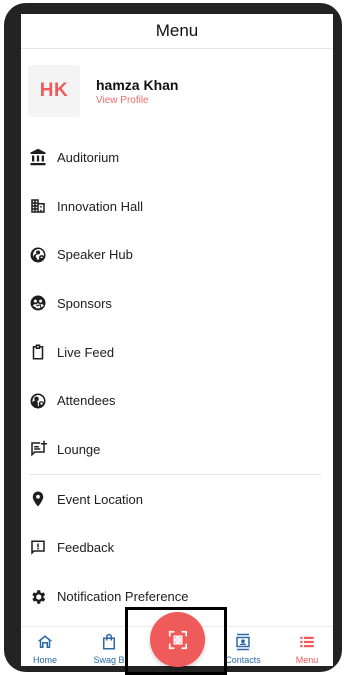  Describe the element at coordinates (38, 401) in the screenshot. I see `attendees-icon` at that location.